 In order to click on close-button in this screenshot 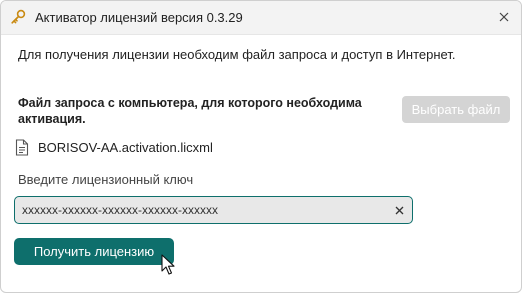, I will do `click(504, 17)`.